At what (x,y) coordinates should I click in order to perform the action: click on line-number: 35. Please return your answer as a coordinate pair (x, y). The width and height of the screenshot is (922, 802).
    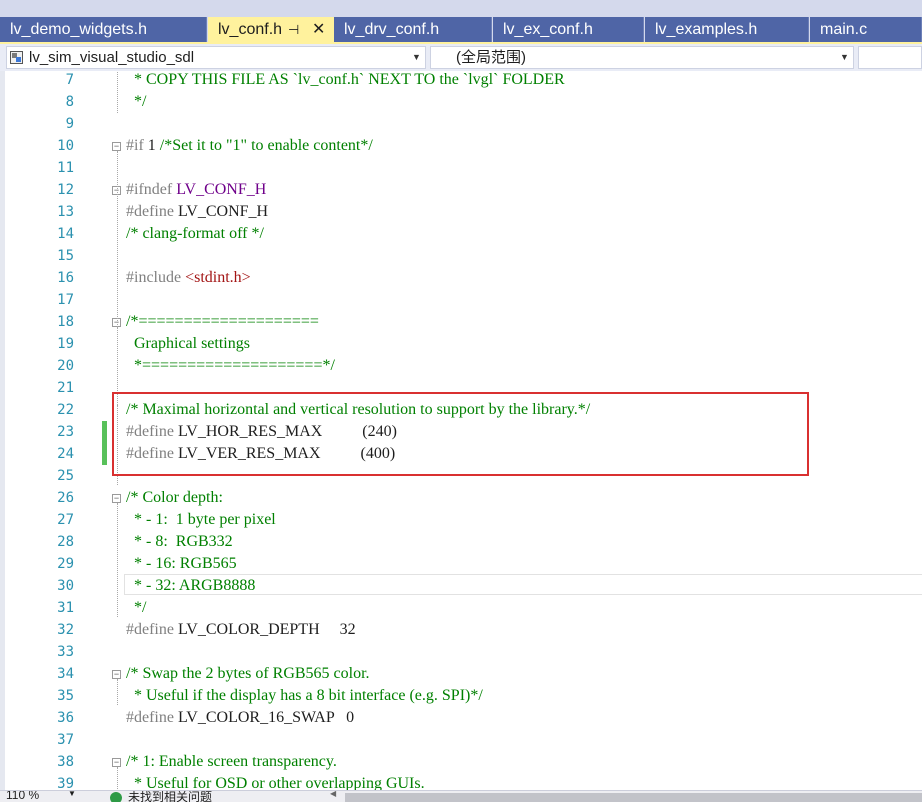
    Looking at the image, I should click on (65, 696).